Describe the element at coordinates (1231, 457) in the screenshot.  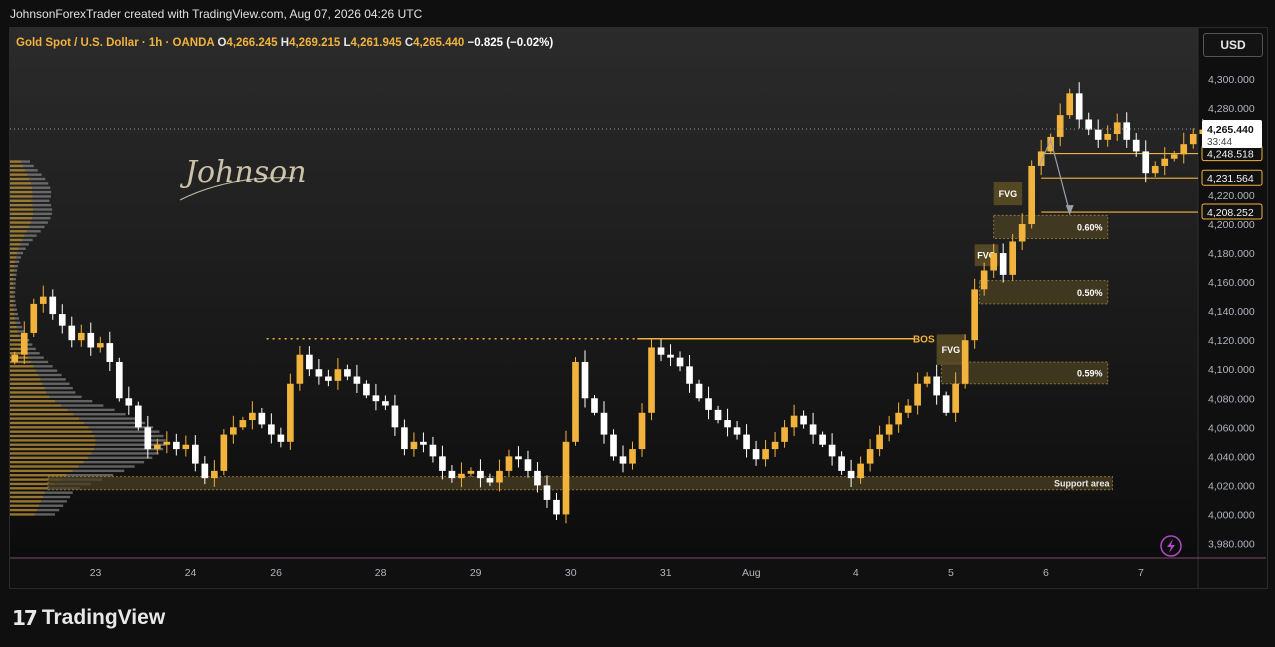
I see `price-tick-label: 4,040.000` at that location.